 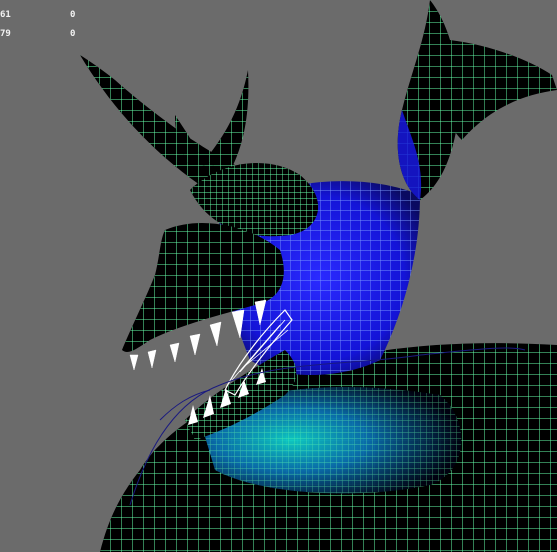 I want to click on hud-row: 79 0, so click(x=45, y=34).